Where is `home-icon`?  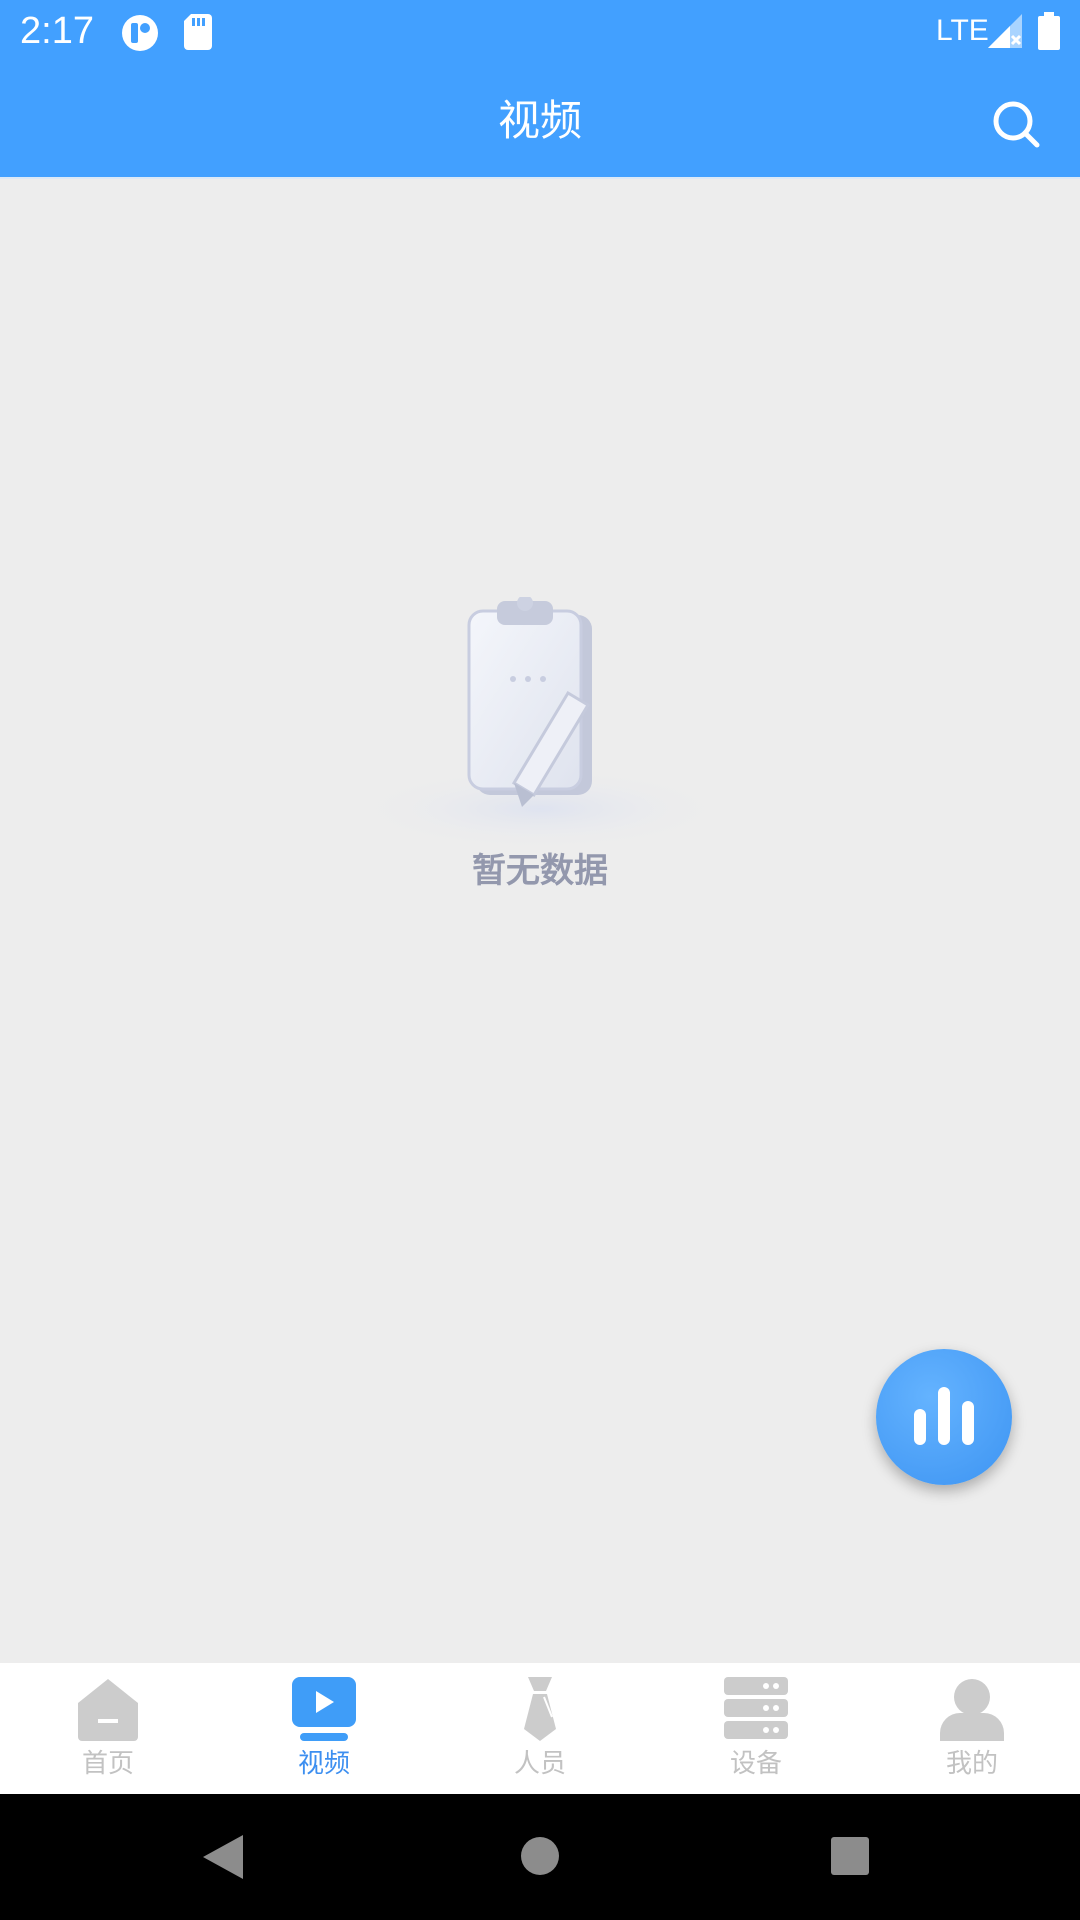
home-icon is located at coordinates (108, 1710).